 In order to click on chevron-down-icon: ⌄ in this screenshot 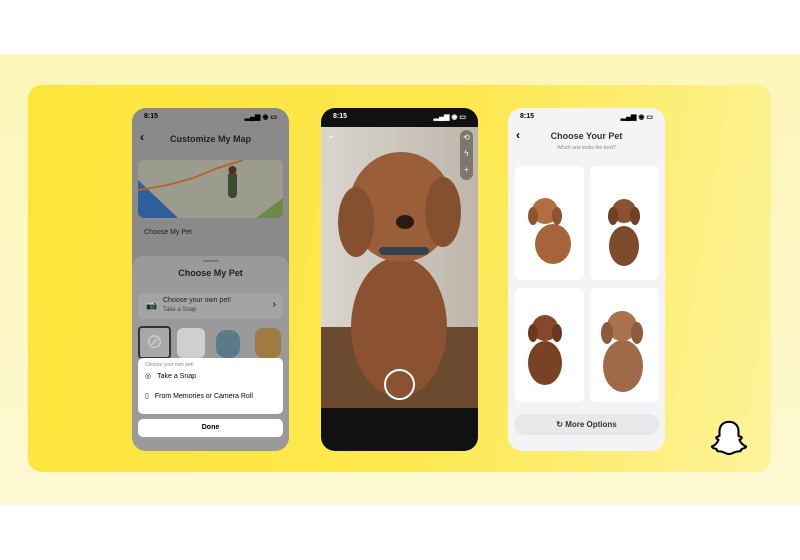, I will do `click(331, 135)`.